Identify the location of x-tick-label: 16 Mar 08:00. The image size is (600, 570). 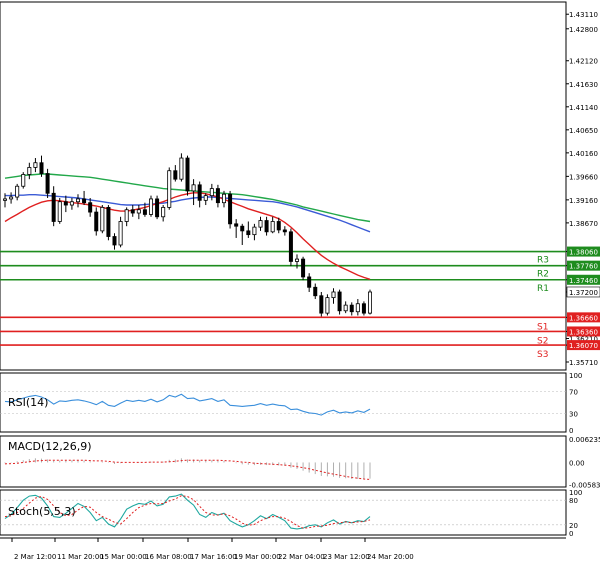
(168, 557).